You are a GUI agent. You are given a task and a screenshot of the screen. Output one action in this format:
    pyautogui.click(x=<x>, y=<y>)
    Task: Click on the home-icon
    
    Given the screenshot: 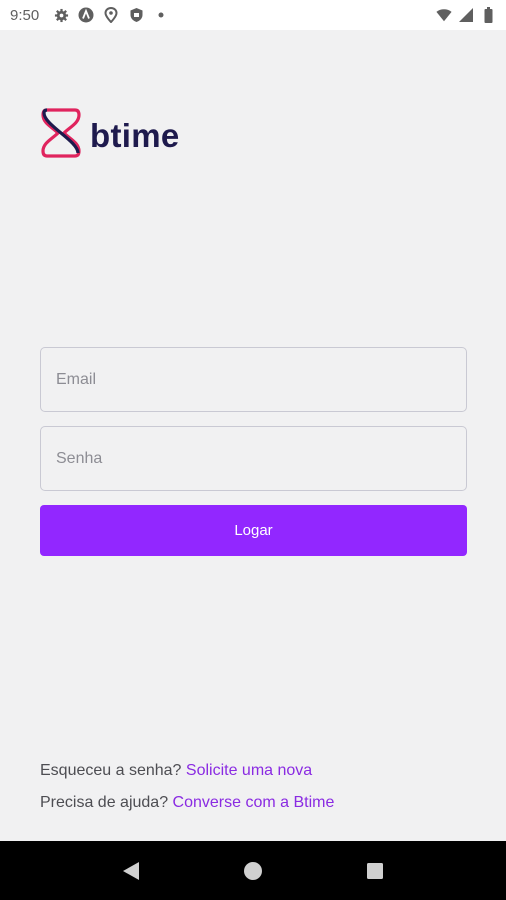 What is the action you would take?
    pyautogui.click(x=253, y=871)
    